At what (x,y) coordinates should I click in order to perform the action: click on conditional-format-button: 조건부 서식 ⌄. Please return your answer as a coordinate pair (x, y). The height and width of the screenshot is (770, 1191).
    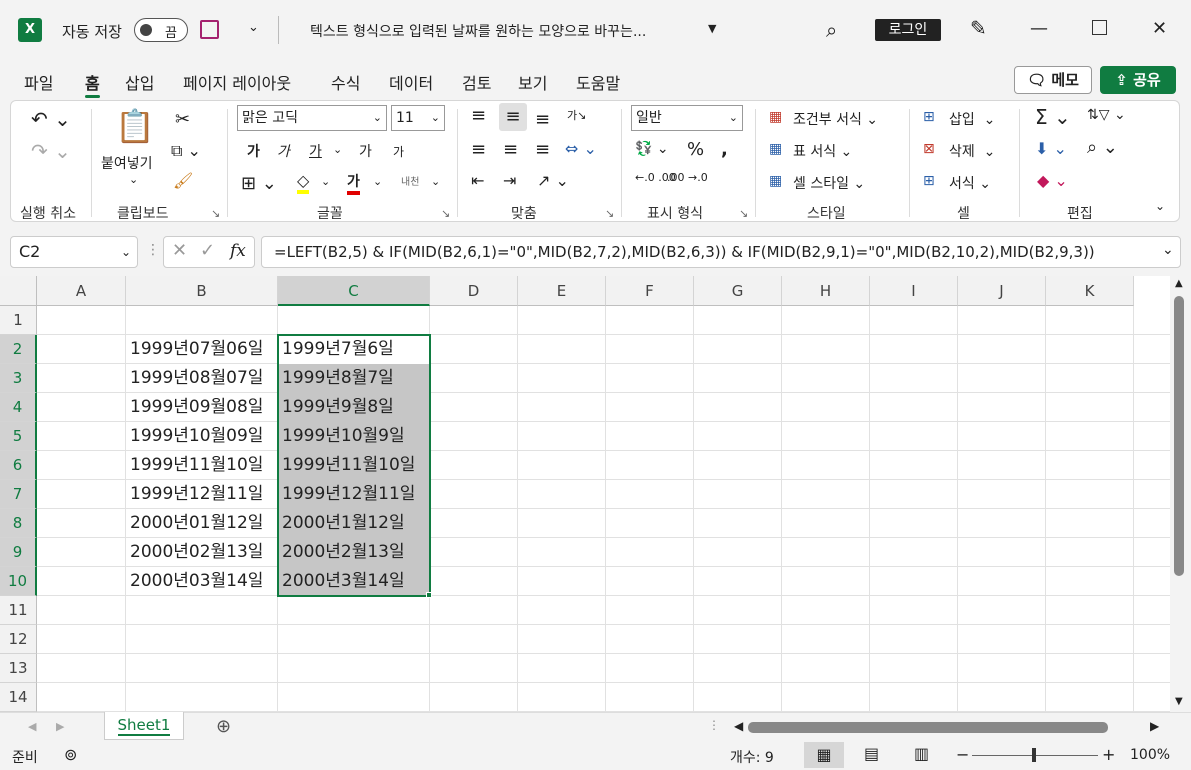
    Looking at the image, I should click on (835, 119).